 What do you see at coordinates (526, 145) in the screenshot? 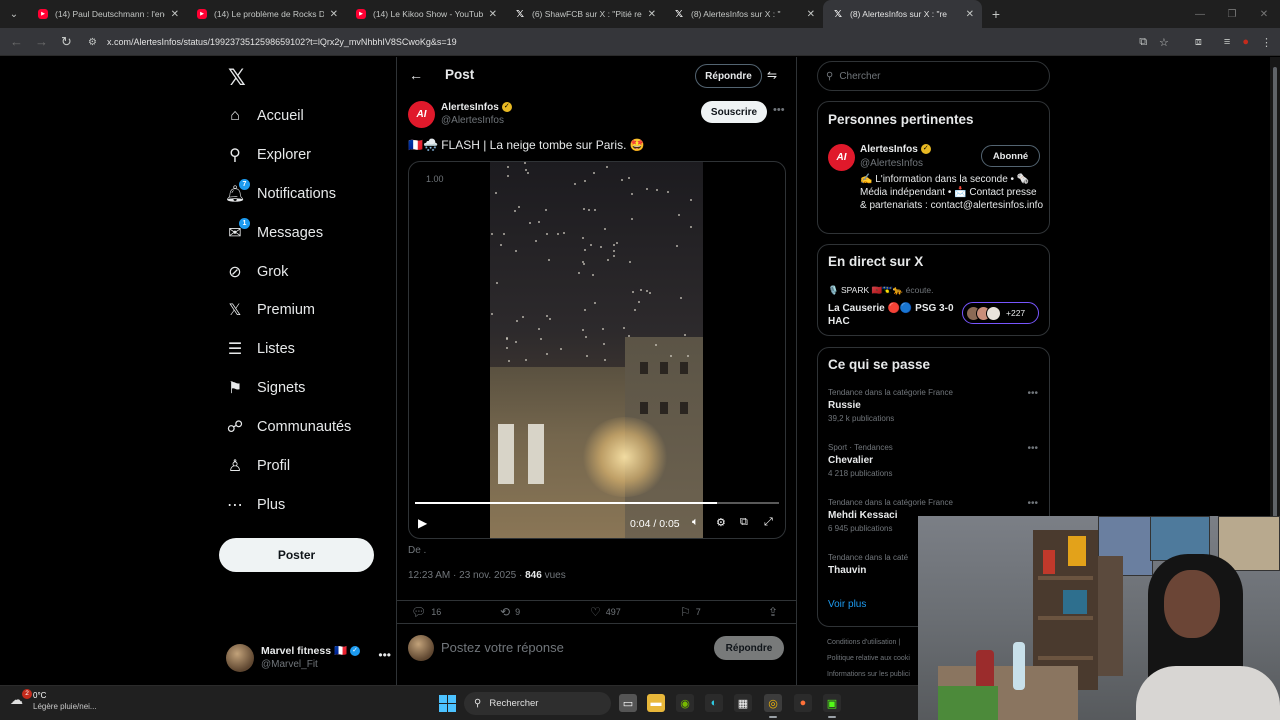
I see `tweet-text: 🇫🇷🌨️ FLASH | La neige tombe sur Paris. 🤩` at bounding box center [526, 145].